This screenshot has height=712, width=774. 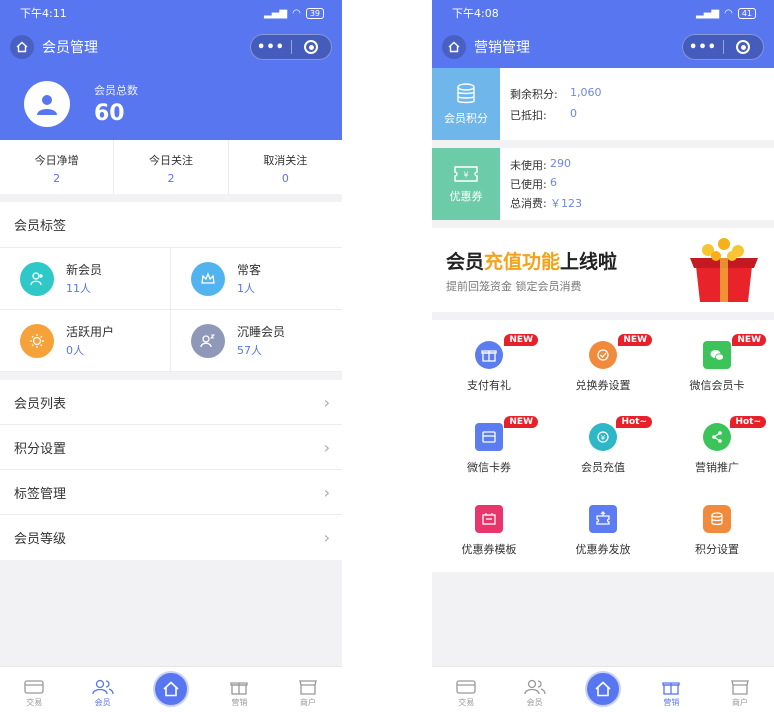 What do you see at coordinates (37, 340) in the screenshot?
I see `sun-icon` at bounding box center [37, 340].